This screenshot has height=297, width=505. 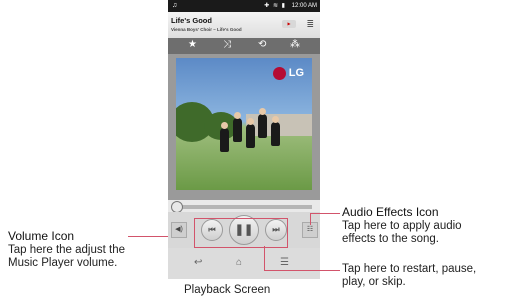 I want to click on volume-callout-line, so click(x=148, y=236).